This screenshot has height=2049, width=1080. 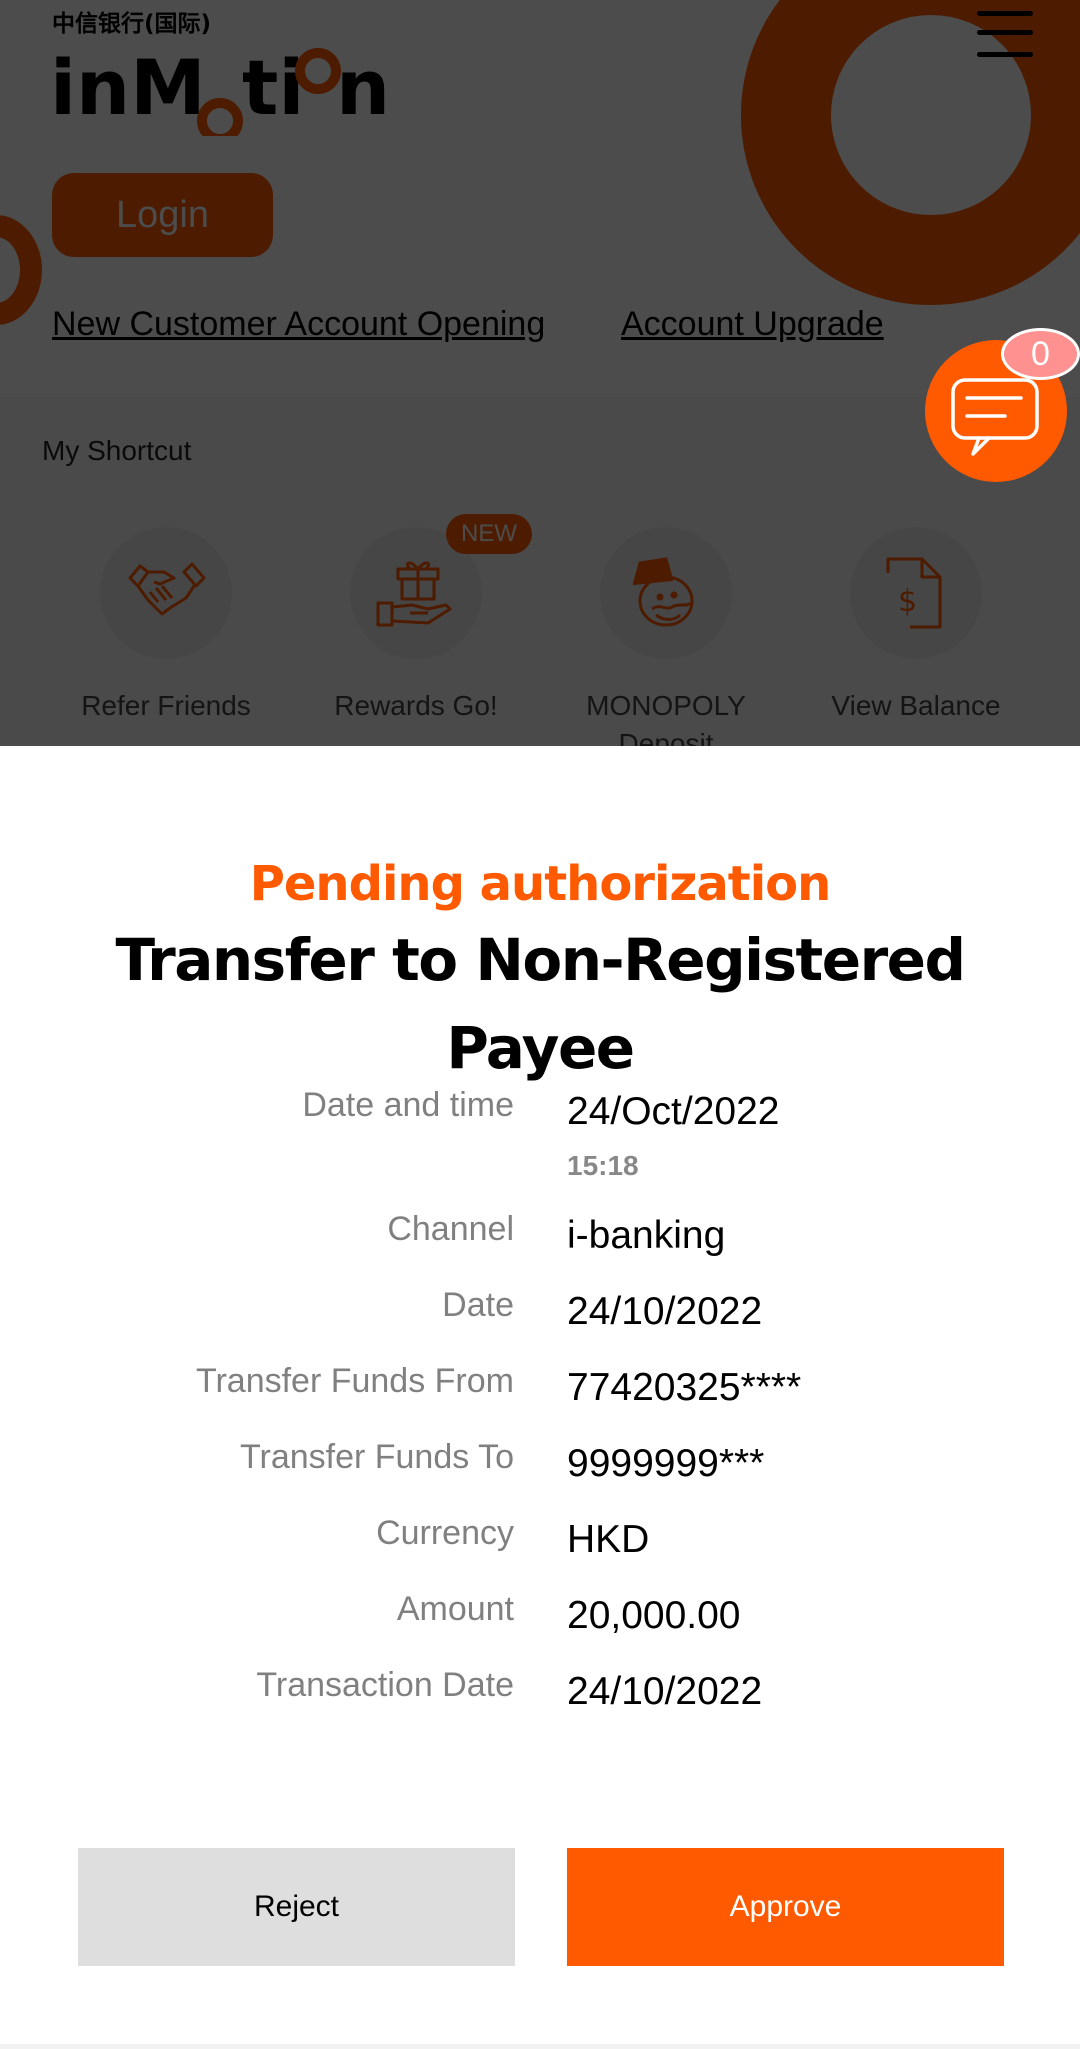 I want to click on detail-label: Date, so click(x=478, y=1305).